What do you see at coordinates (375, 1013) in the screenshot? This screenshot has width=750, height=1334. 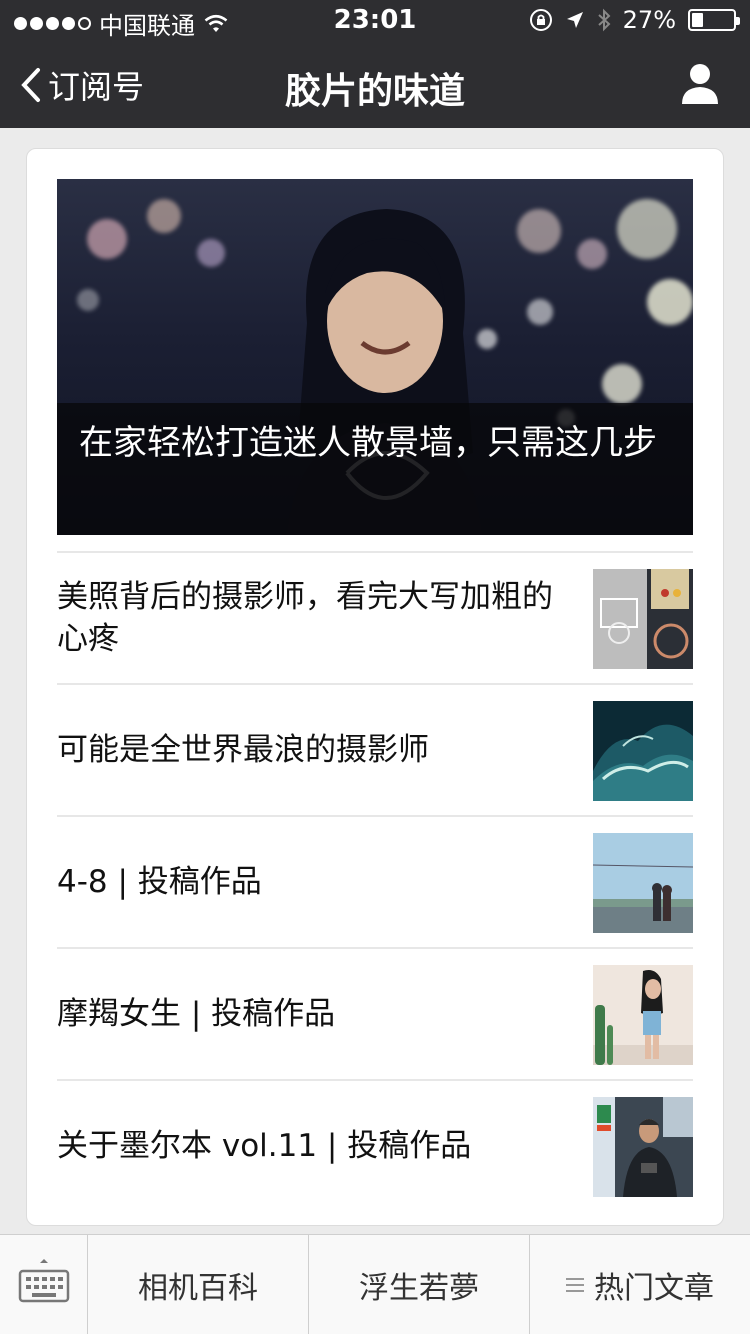 I see `list-item: 摩羯女生 | 投稿作品` at bounding box center [375, 1013].